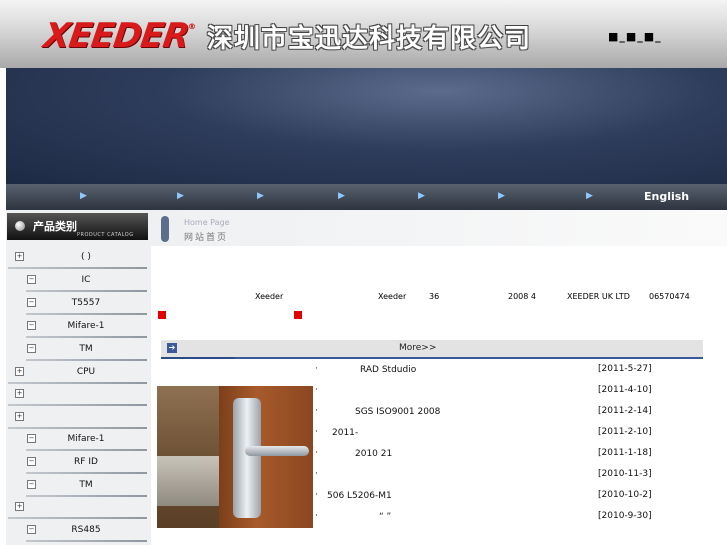  I want to click on breadcrumb-en: Home Page, so click(207, 222).